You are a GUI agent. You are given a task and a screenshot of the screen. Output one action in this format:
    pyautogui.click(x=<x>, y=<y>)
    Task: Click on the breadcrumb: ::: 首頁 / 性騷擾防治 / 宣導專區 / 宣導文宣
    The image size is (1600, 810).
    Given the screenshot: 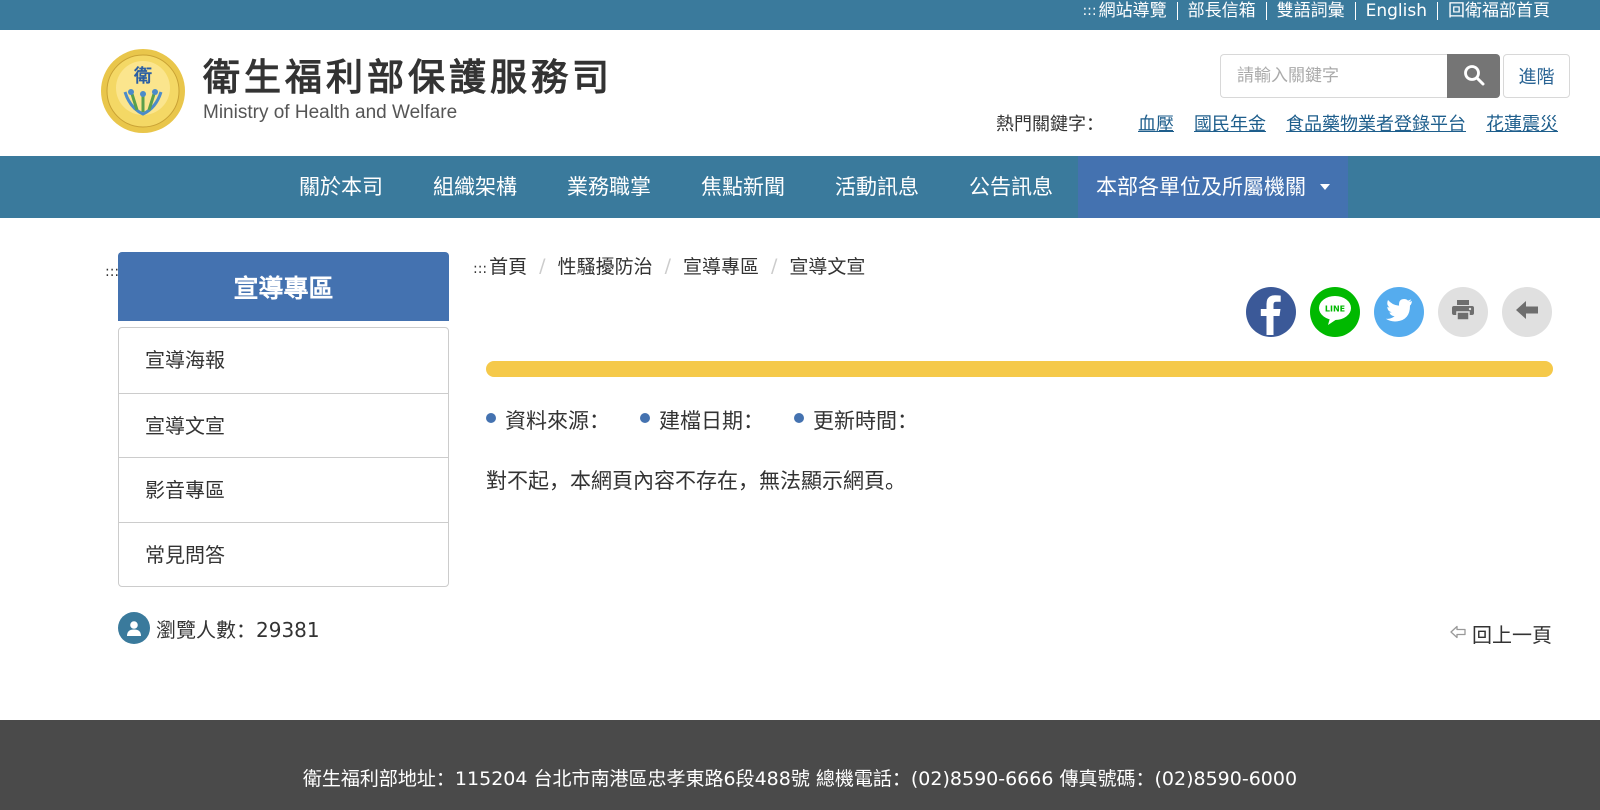 What is the action you would take?
    pyautogui.click(x=669, y=265)
    